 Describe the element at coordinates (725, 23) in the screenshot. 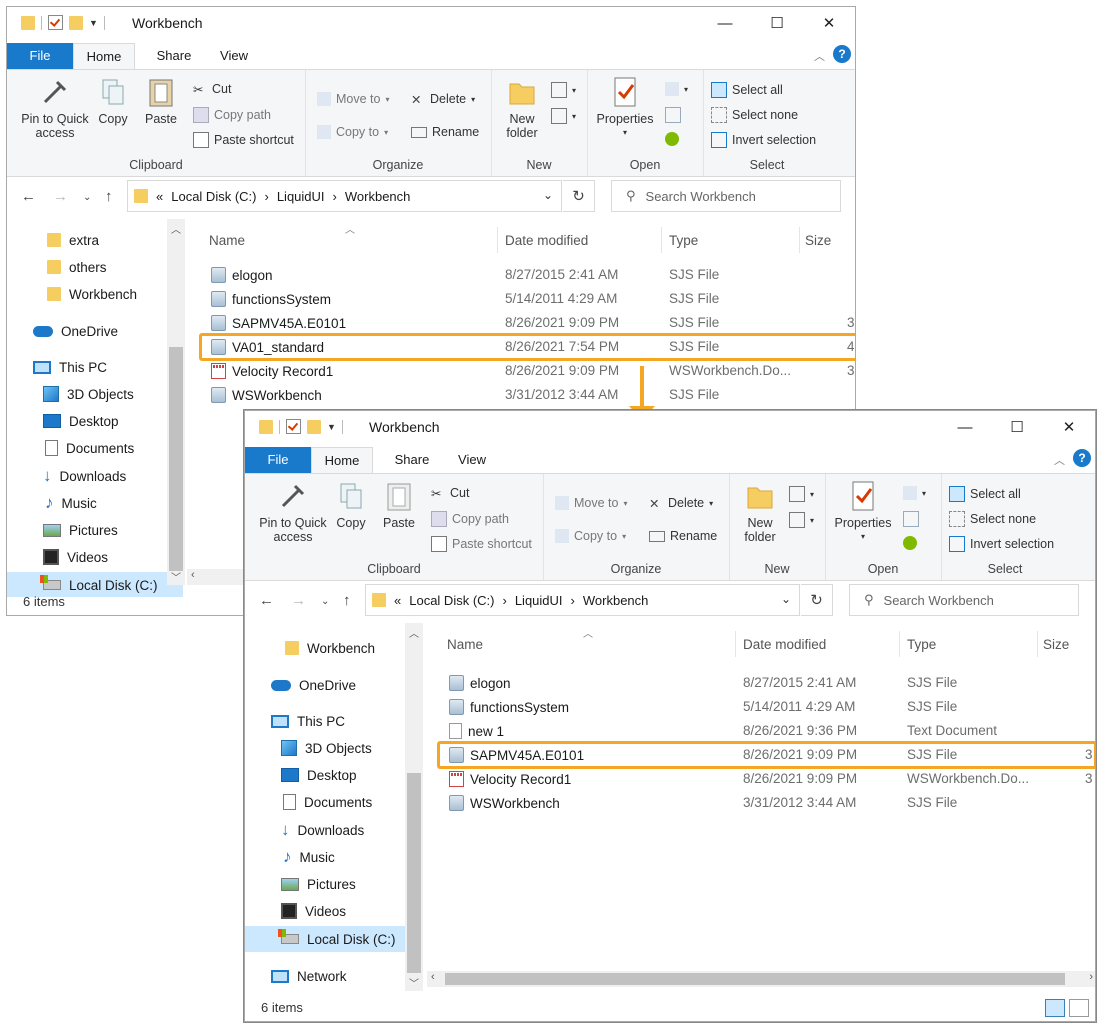

I see `minimize-button: —` at that location.